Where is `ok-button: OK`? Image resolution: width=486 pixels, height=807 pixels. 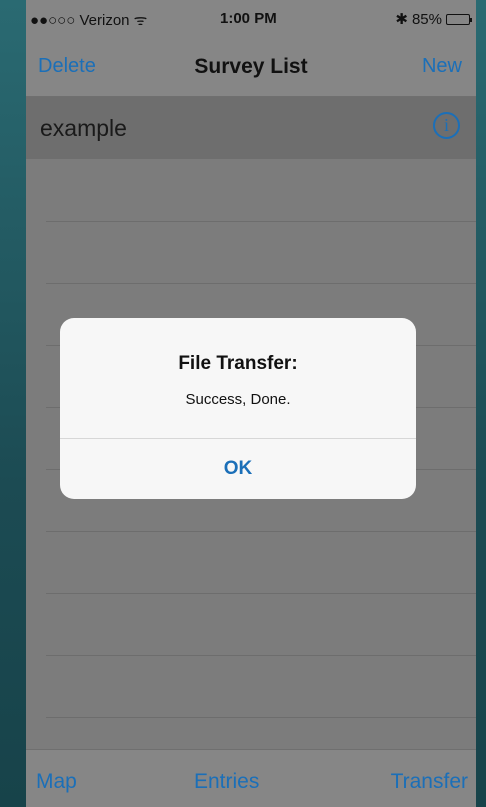 ok-button: OK is located at coordinates (238, 469).